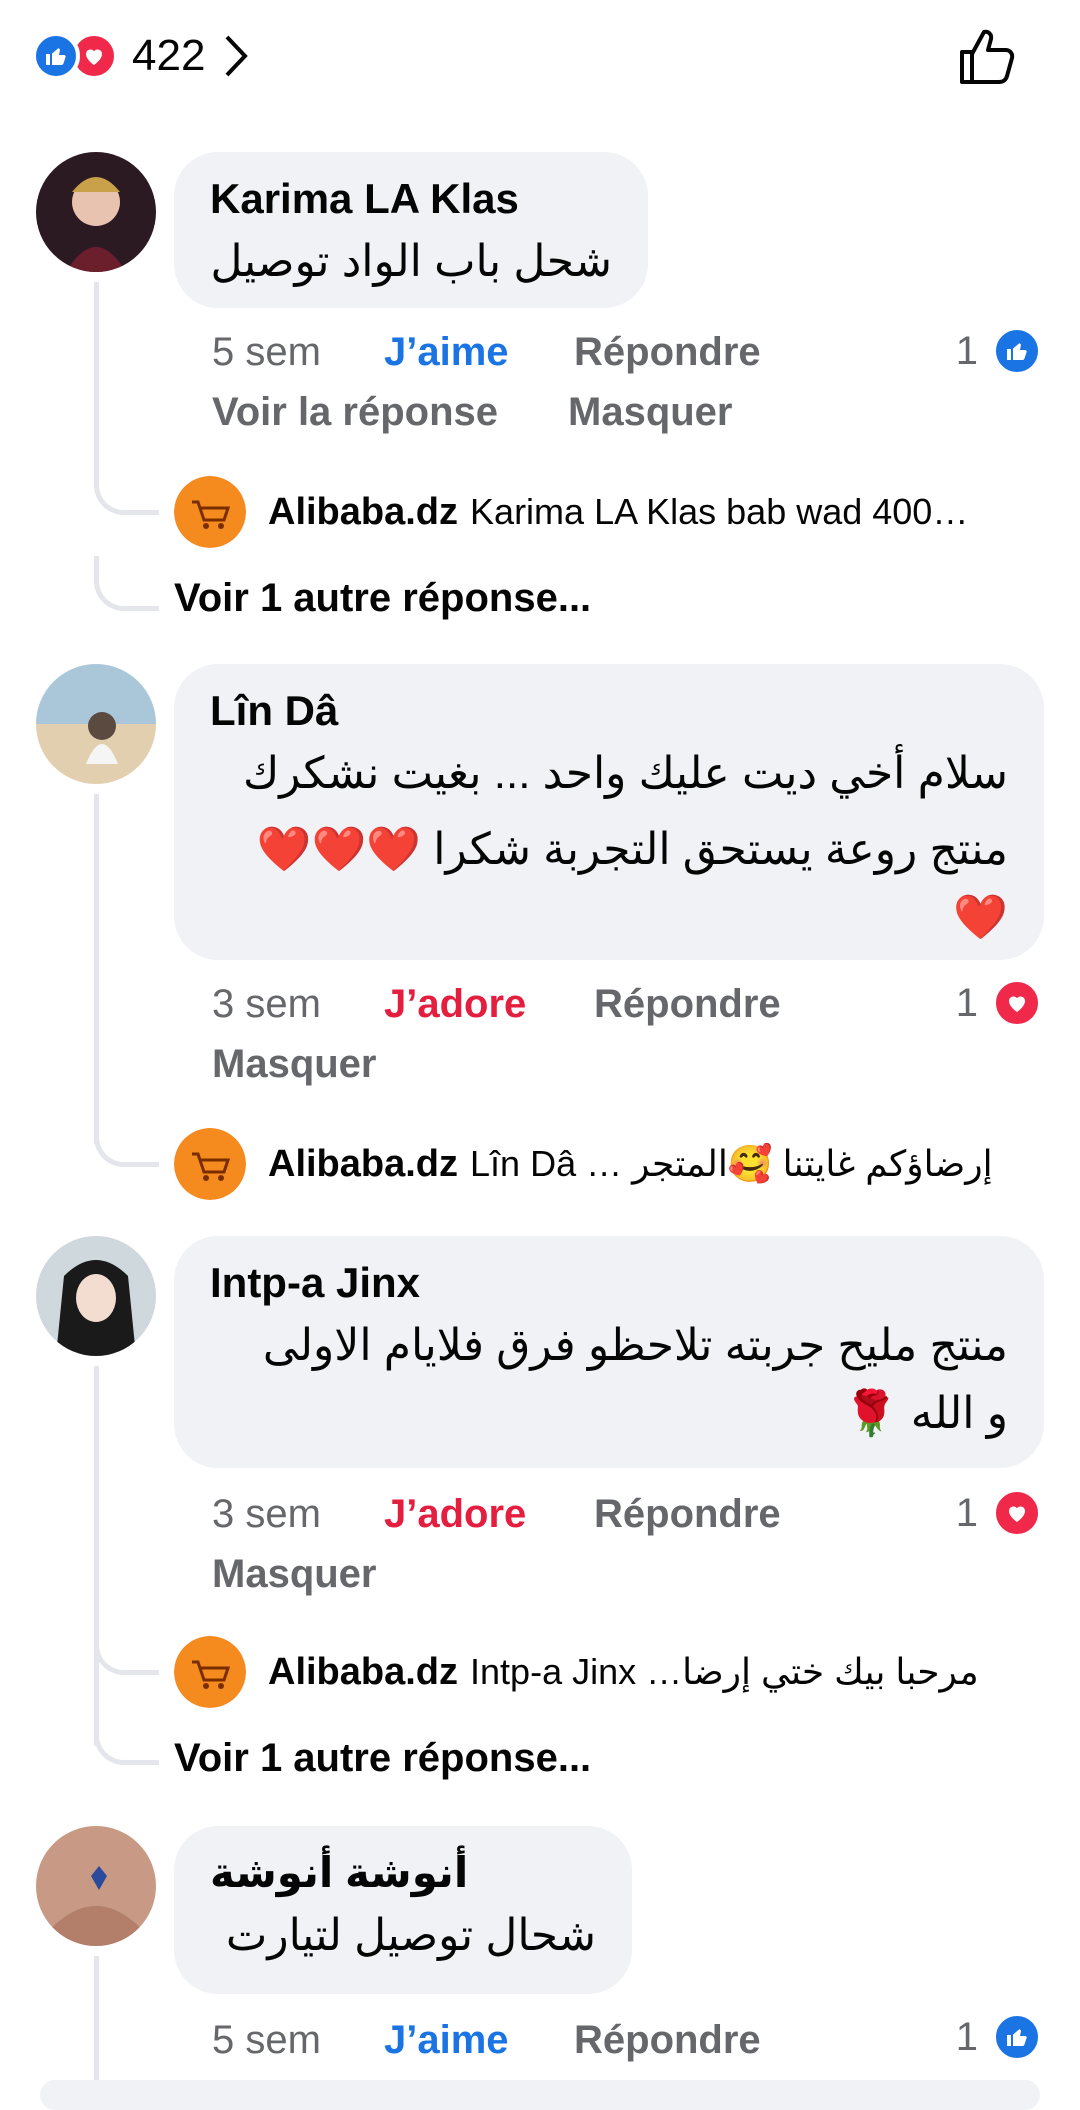 The height and width of the screenshot is (2110, 1080). What do you see at coordinates (635, 1345) in the screenshot?
I see `comment-text-line: منتج مليح جربته تلاحظو فرق فلايام الاولى` at bounding box center [635, 1345].